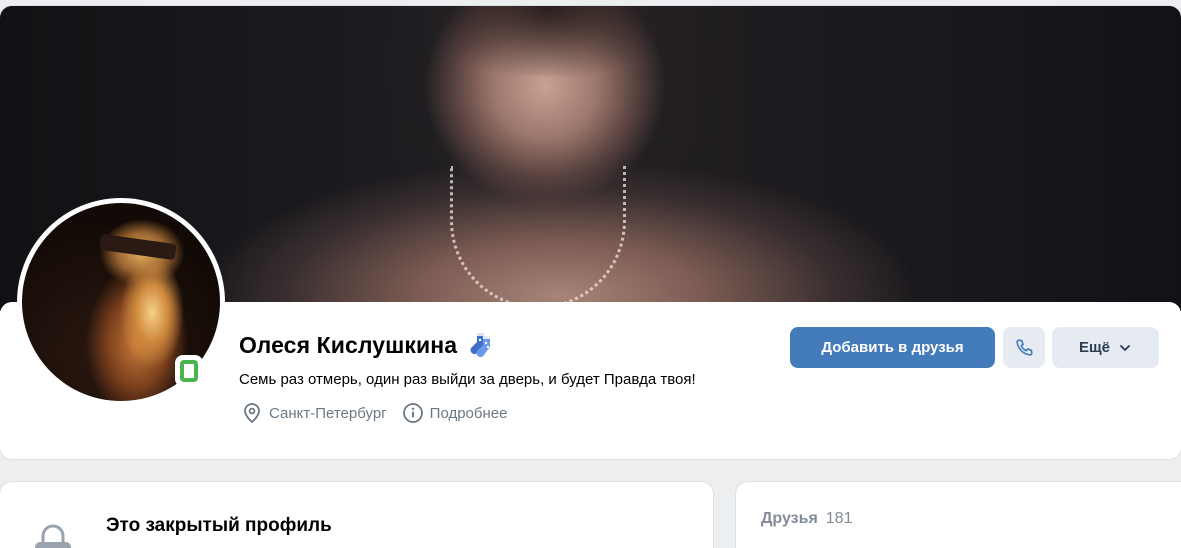  Describe the element at coordinates (482, 345) in the screenshot. I see `socks-icon` at that location.